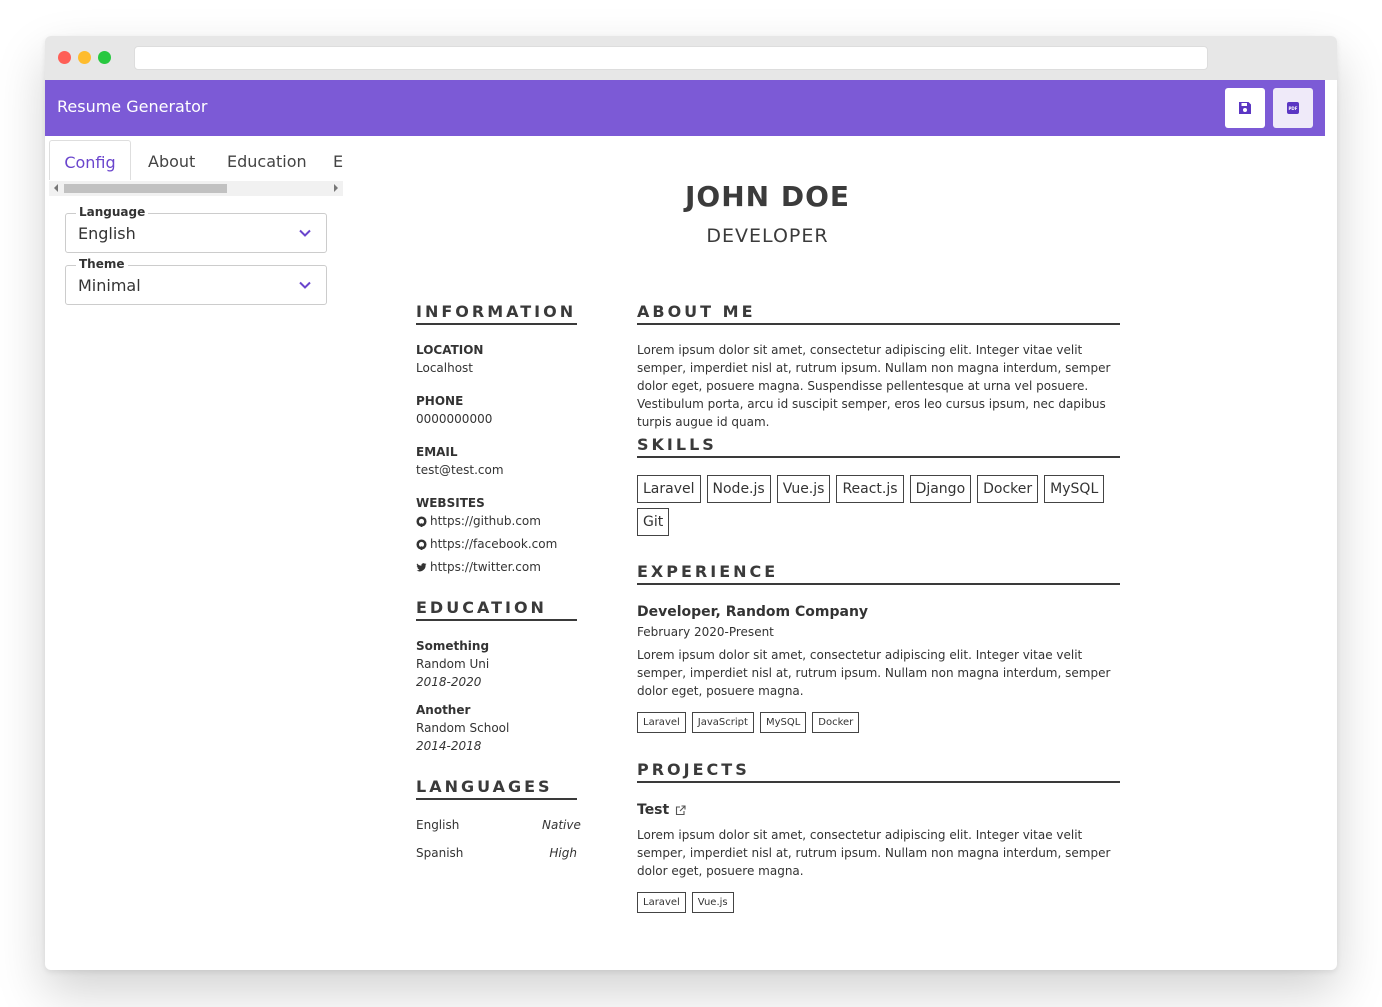 The width and height of the screenshot is (1382, 1007). I want to click on editor-tabs: Config About Education E, so click(196, 160).